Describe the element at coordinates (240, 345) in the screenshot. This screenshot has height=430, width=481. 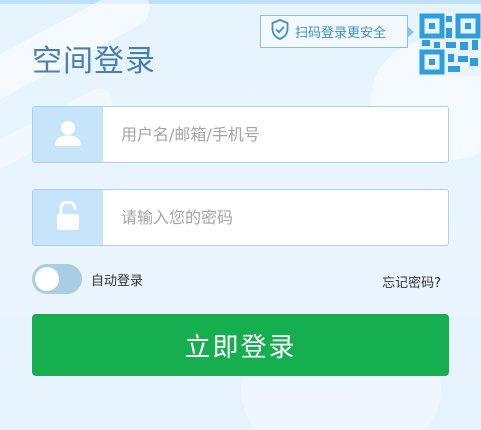
I see `login-button: 立即登录` at that location.